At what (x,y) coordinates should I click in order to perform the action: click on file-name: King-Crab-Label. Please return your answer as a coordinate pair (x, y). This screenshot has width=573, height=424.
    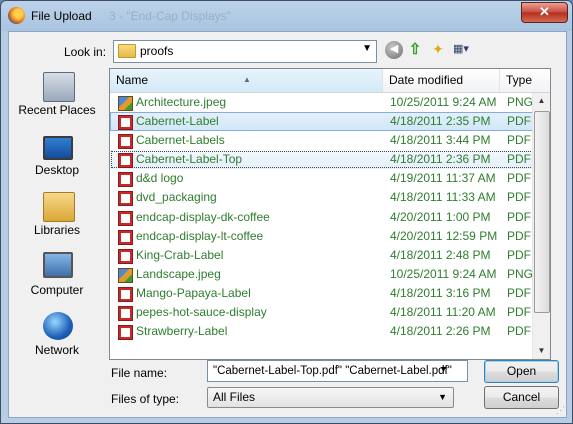
    Looking at the image, I should click on (180, 254).